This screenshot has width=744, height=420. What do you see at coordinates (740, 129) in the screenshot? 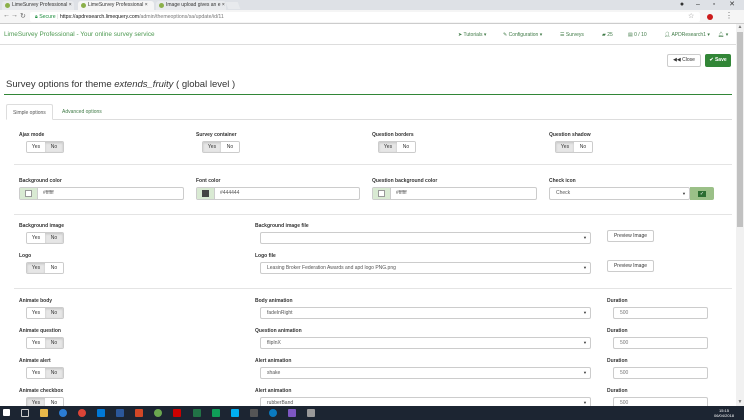
I see `scrollbar-thumb` at bounding box center [740, 129].